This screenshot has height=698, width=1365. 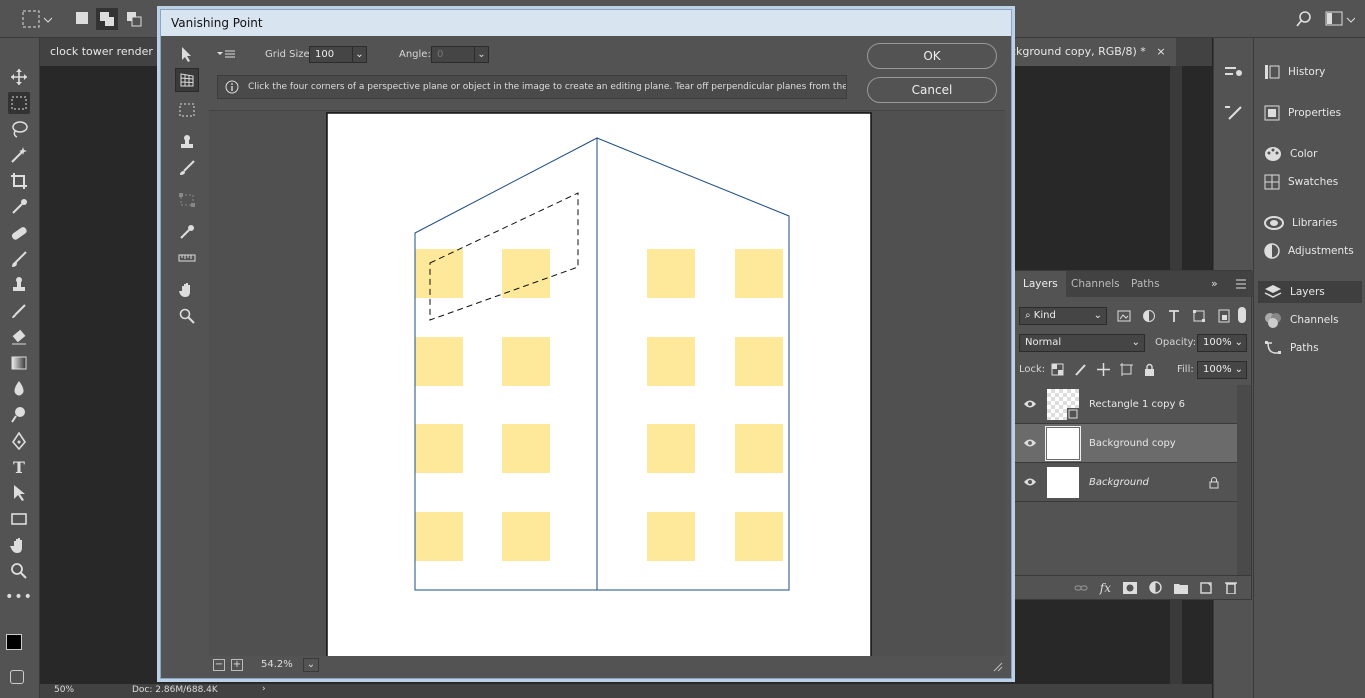 What do you see at coordinates (19, 545) in the screenshot?
I see `hand-tool-icon` at bounding box center [19, 545].